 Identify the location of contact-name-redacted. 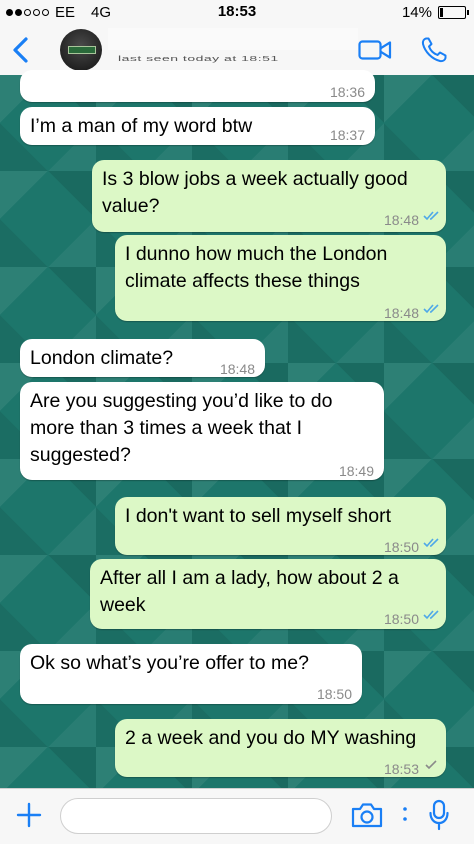
(233, 39).